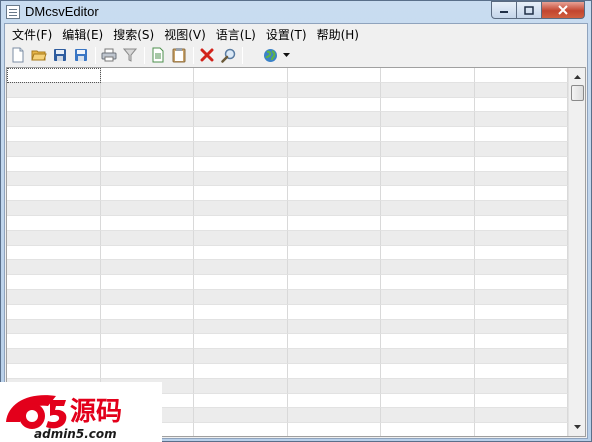  Describe the element at coordinates (228, 55) in the screenshot. I see `find-button` at that location.